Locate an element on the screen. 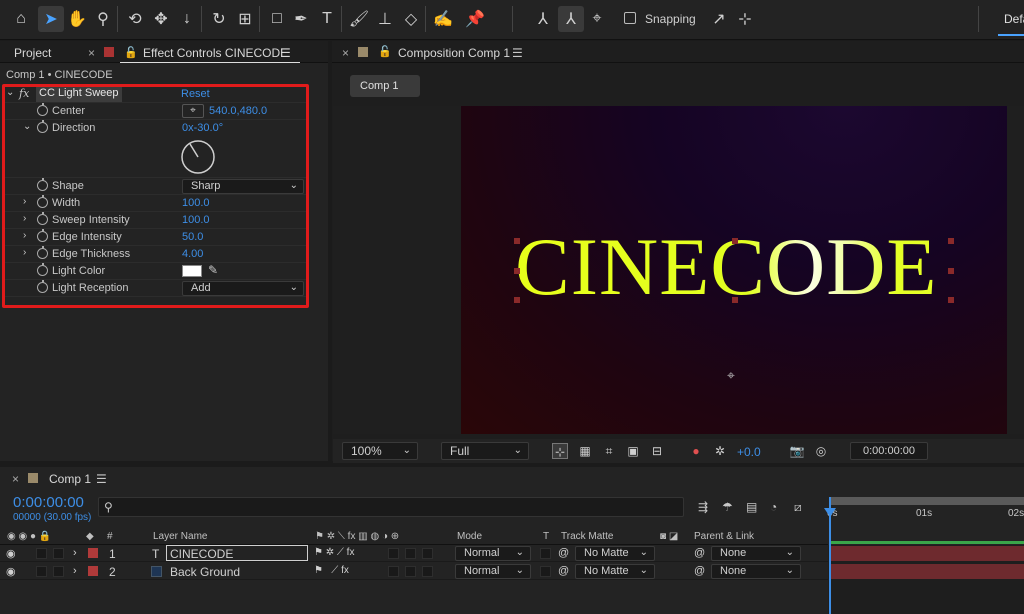 This screenshot has height=614, width=1024. grid-guides-icon: ⊟ is located at coordinates (657, 451).